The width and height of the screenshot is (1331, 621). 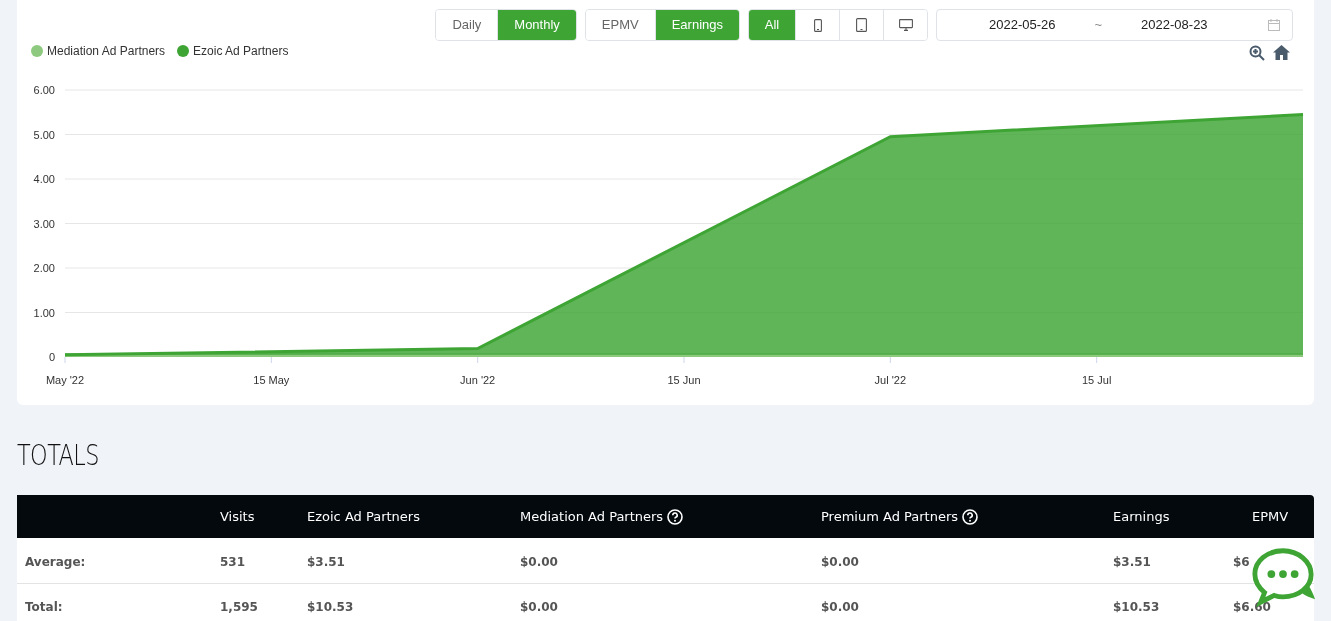 I want to click on start-date: 2022-05-26, so click(x=1022, y=25).